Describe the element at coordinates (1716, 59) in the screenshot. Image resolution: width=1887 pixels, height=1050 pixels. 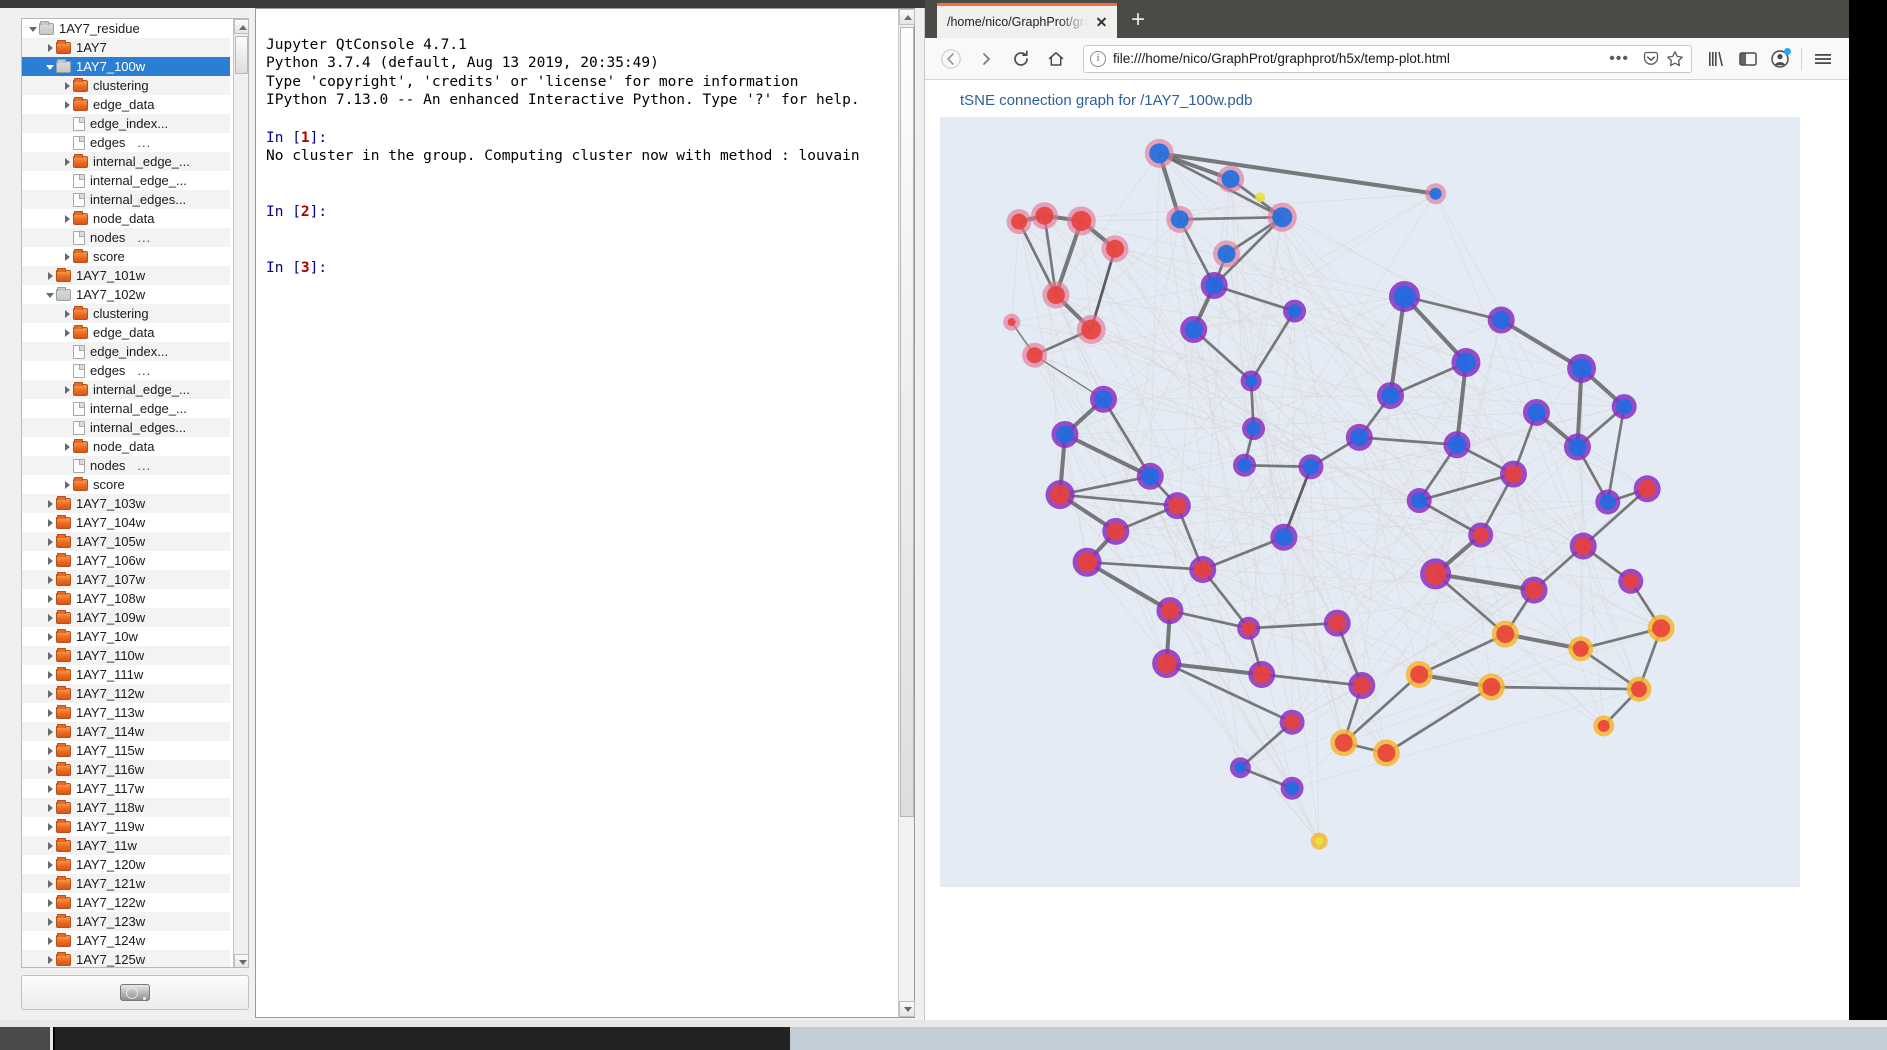
I see `library-icon` at that location.